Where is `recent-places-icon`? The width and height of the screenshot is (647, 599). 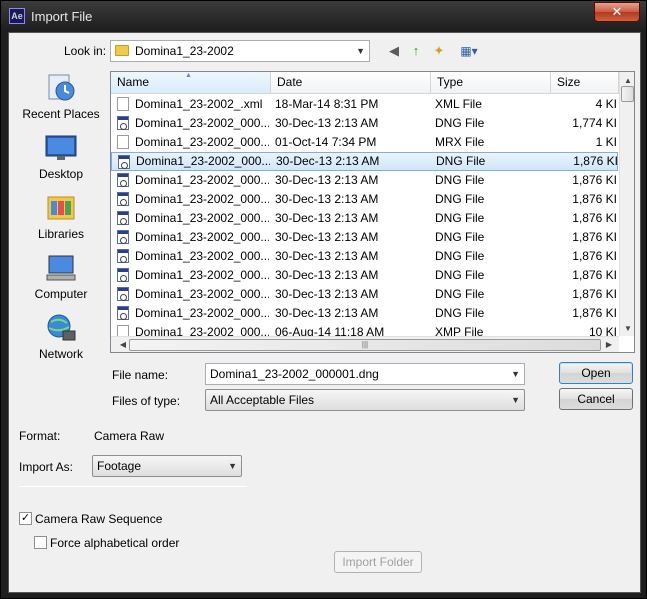 recent-places-icon is located at coordinates (61, 87).